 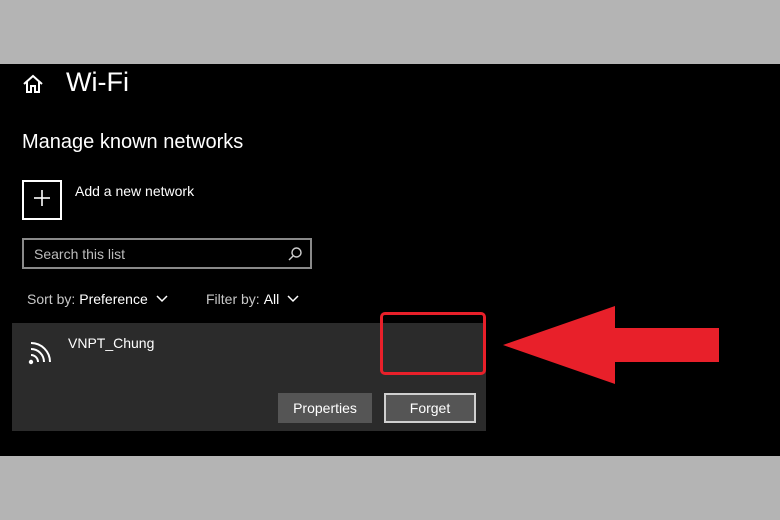 I want to click on properties-button: Properties, so click(x=325, y=408).